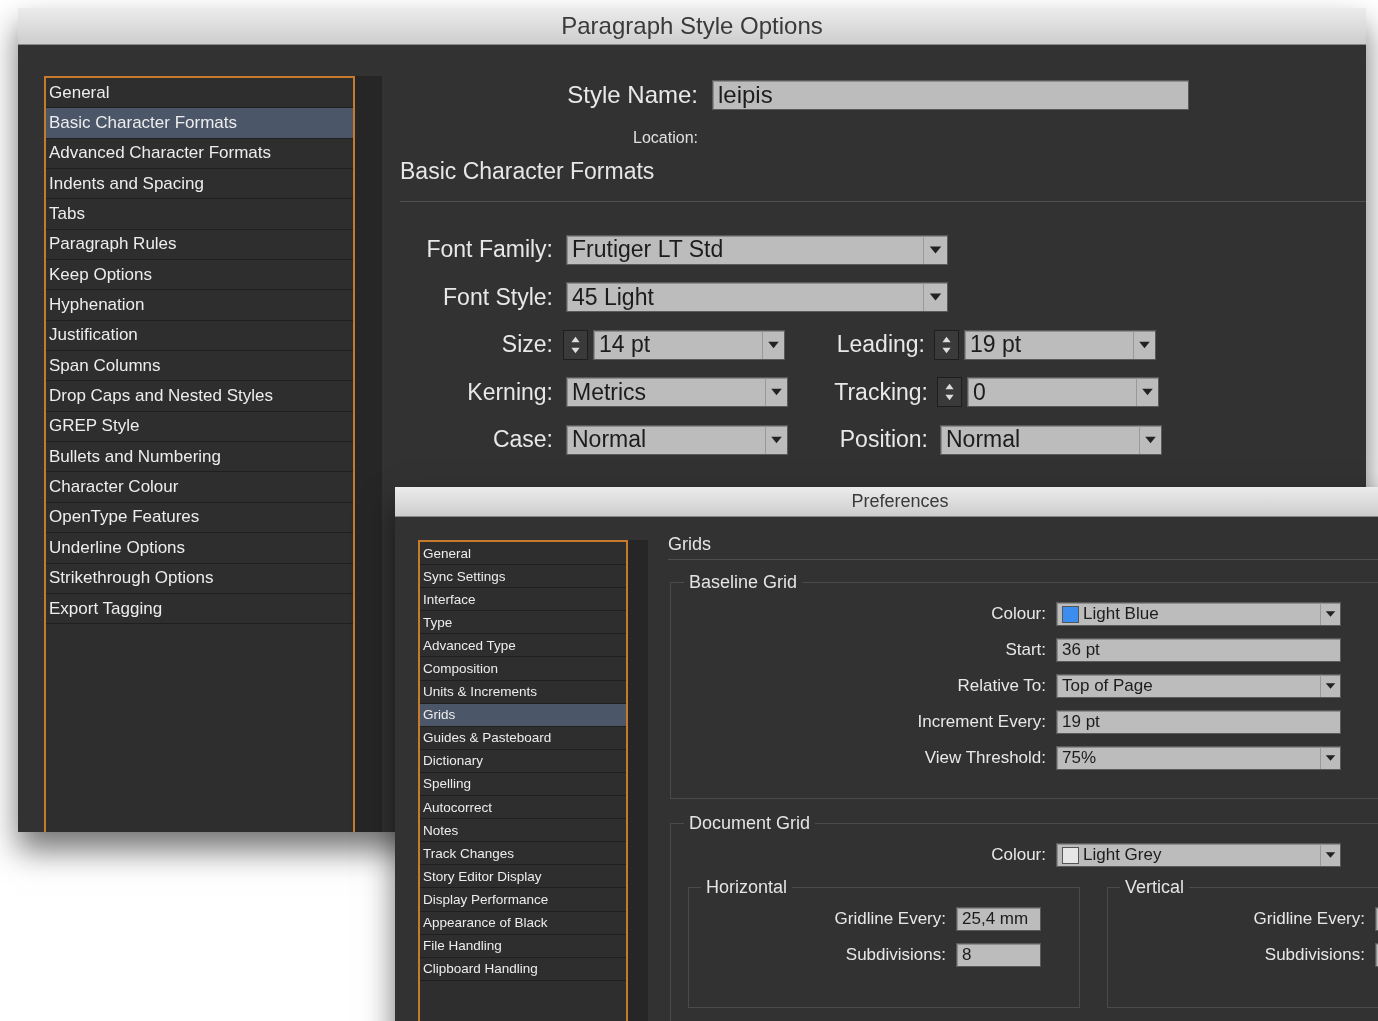 The image size is (1378, 1021). I want to click on sidebar-item: Spelling, so click(523, 784).